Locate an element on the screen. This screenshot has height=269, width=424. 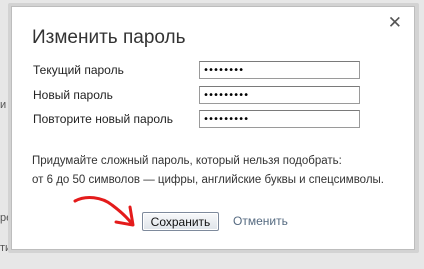
save-button: Сохранить is located at coordinates (180, 221).